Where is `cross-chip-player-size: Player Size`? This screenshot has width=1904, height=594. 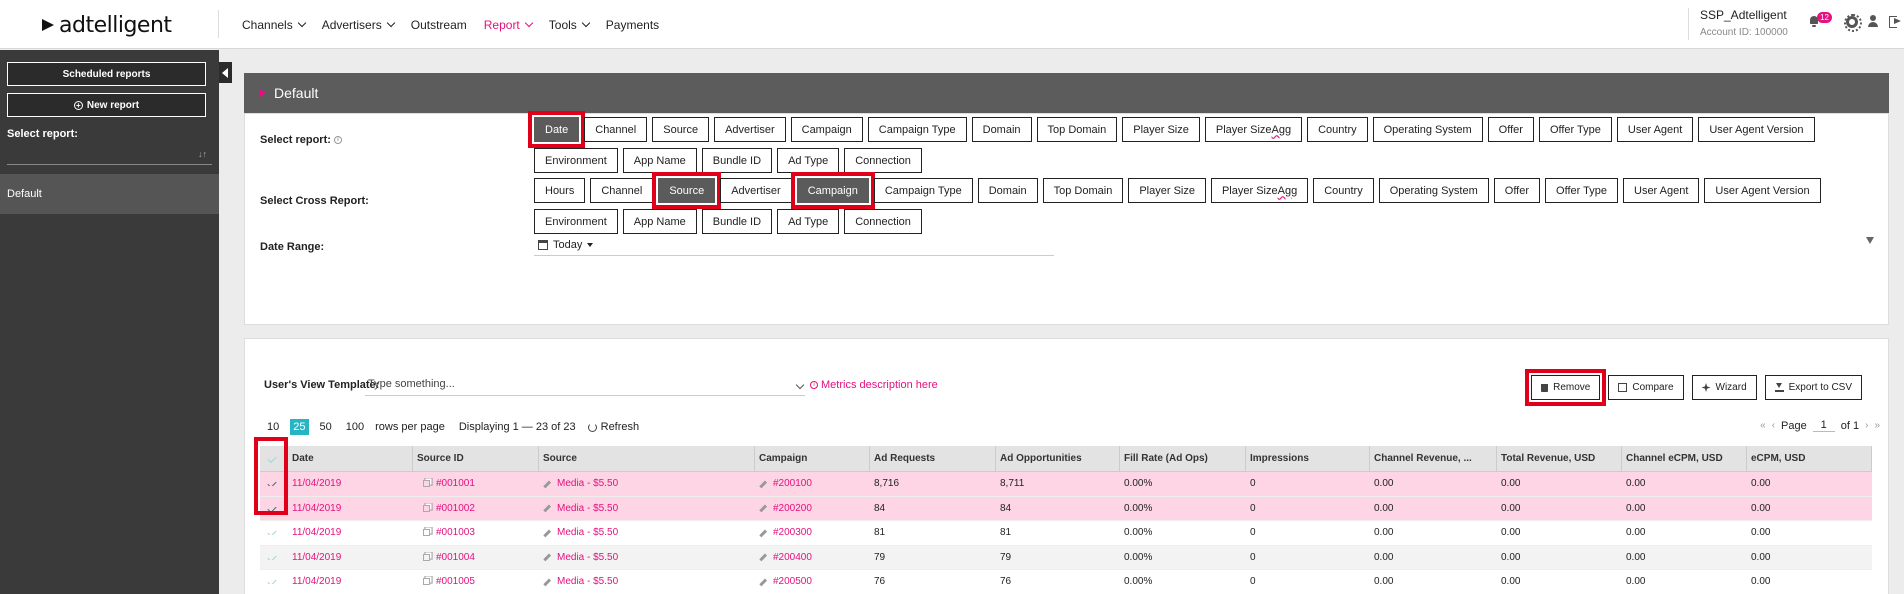 cross-chip-player-size: Player Size is located at coordinates (1167, 190).